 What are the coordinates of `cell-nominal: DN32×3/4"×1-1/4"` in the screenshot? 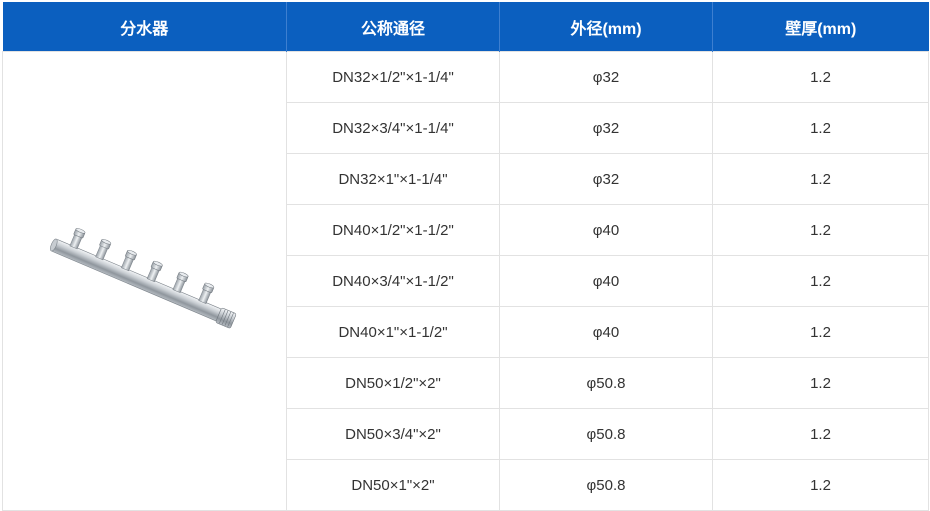 It's located at (393, 128).